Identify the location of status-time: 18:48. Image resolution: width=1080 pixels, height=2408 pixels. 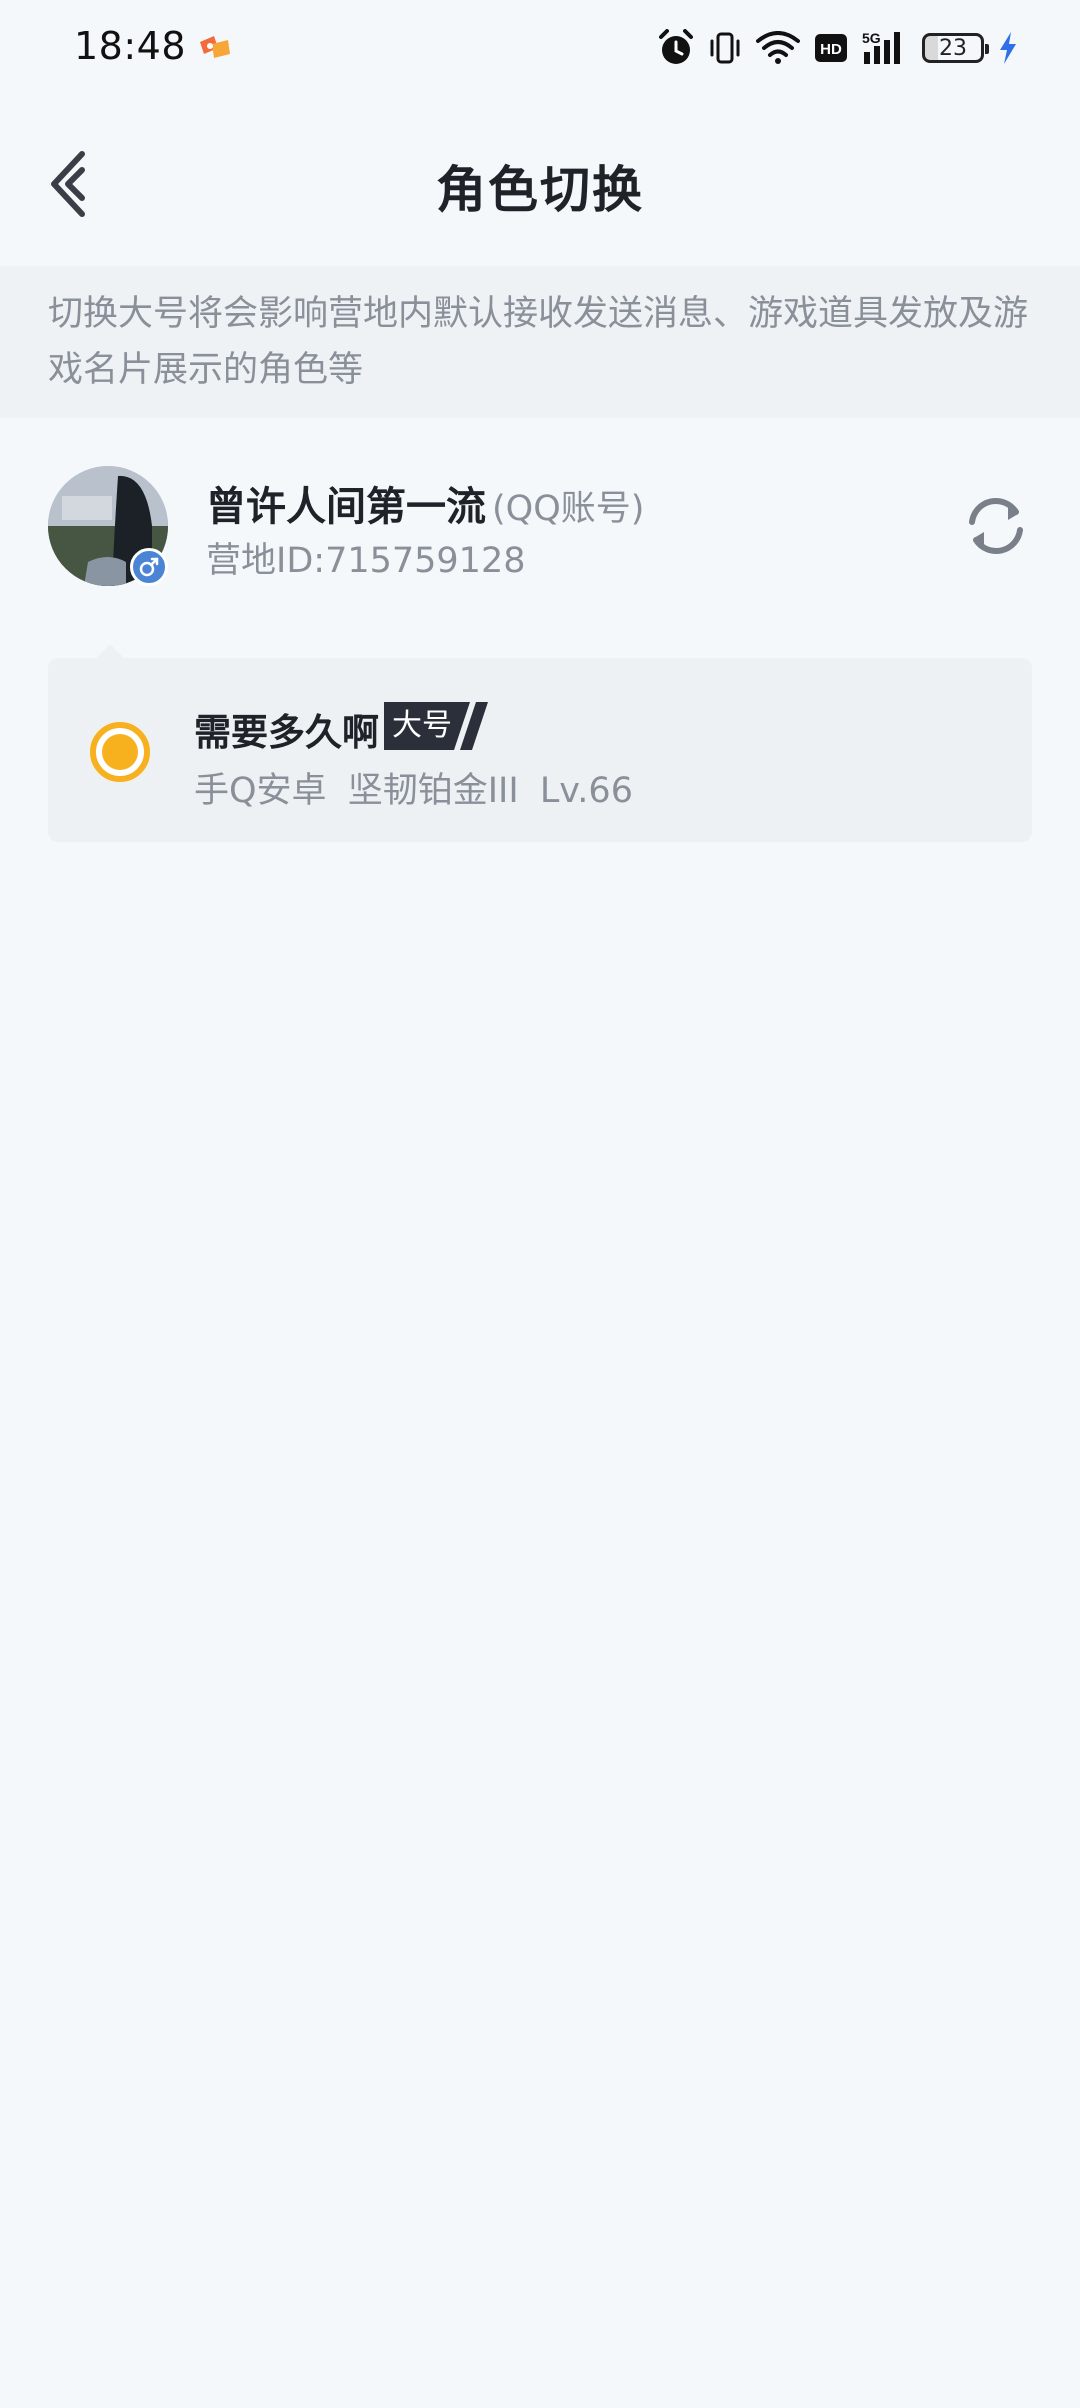
(130, 46).